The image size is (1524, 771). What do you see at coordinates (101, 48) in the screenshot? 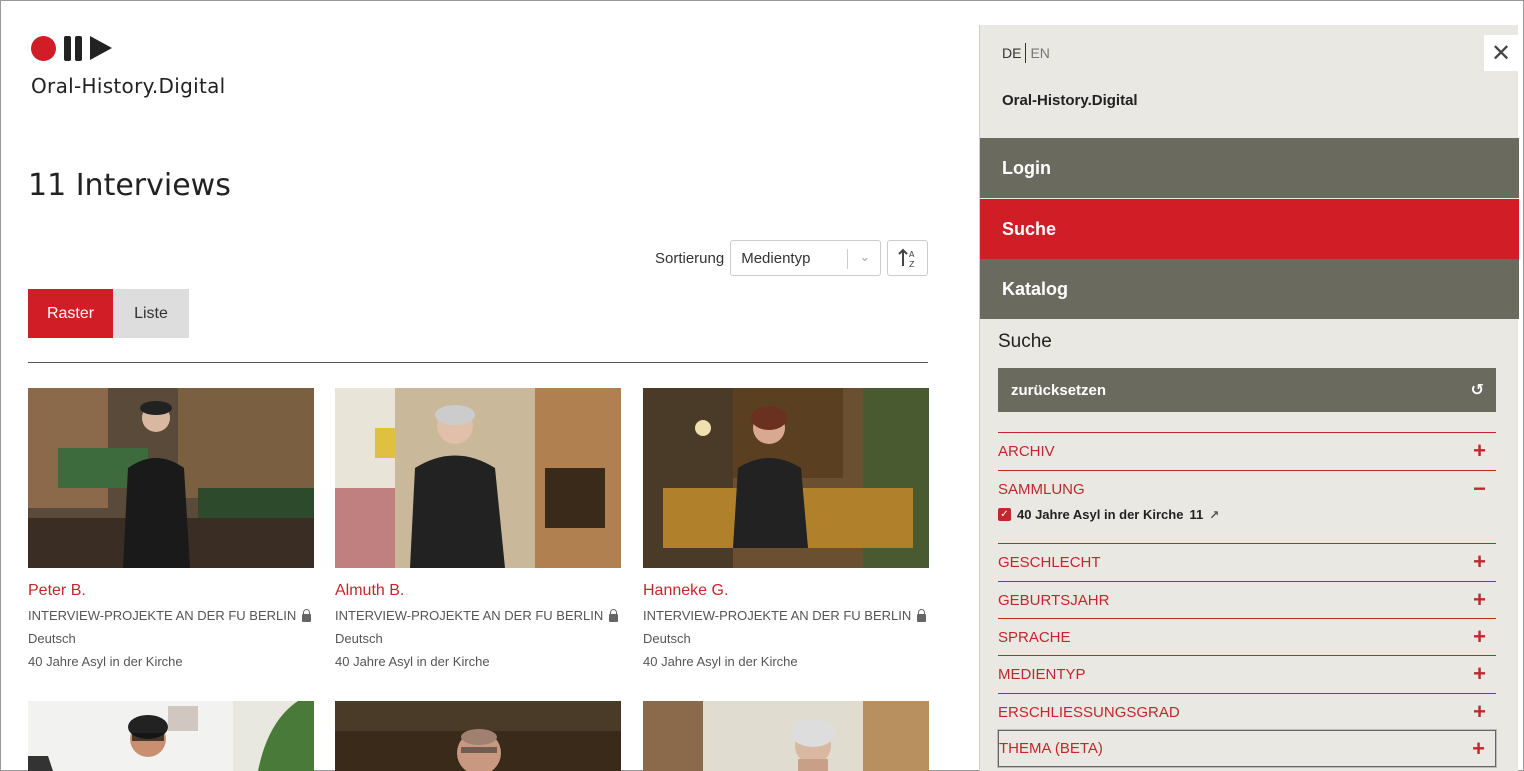
I see `play-icon` at bounding box center [101, 48].